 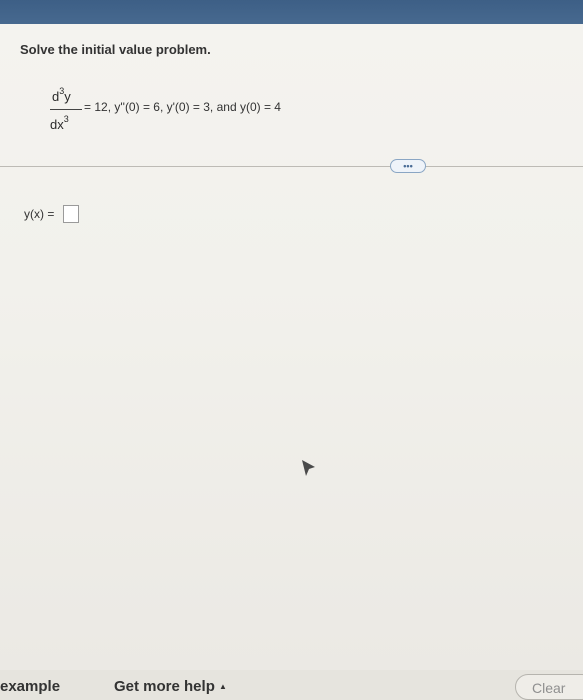 What do you see at coordinates (223, 686) in the screenshot?
I see `caret-up-icon: ▲` at bounding box center [223, 686].